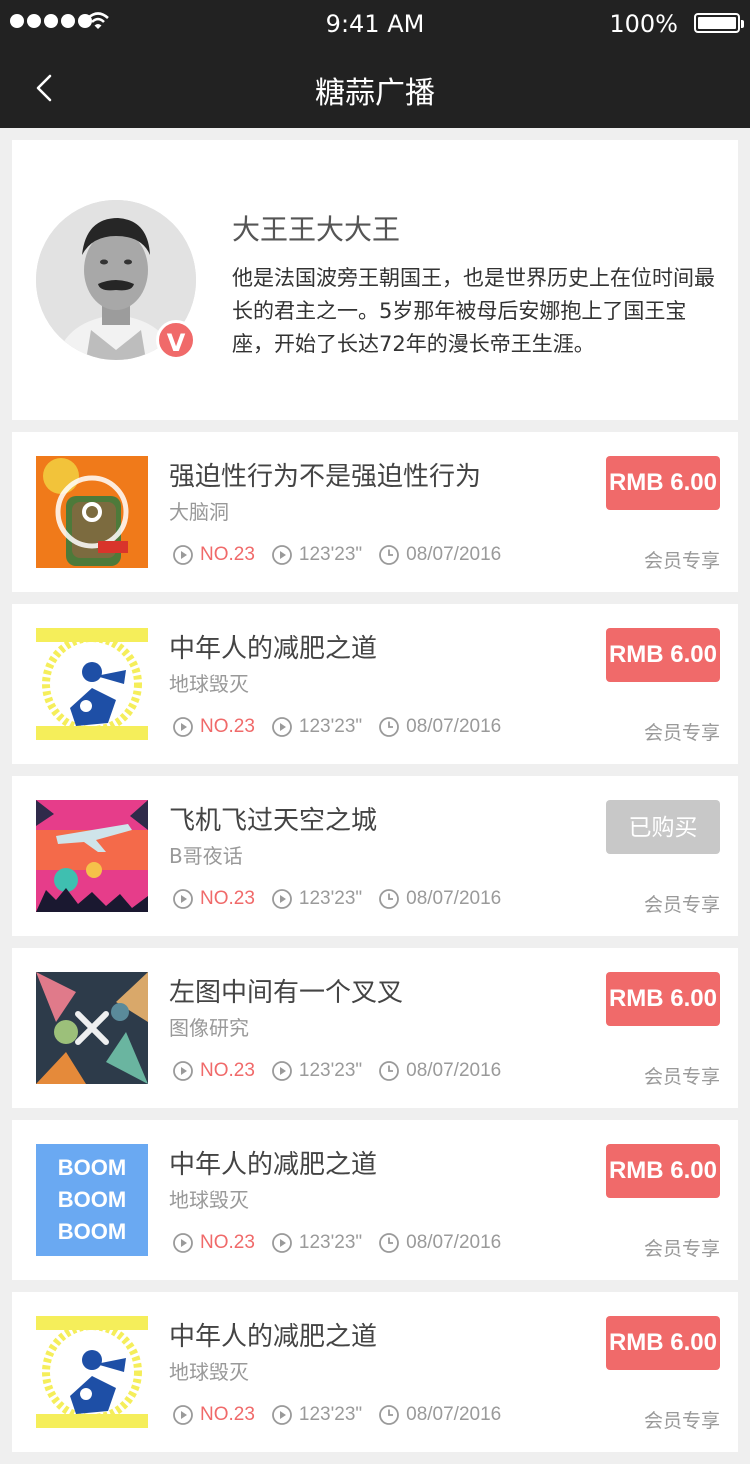  What do you see at coordinates (206, 856) in the screenshot?
I see `episode-author: B哥夜话` at bounding box center [206, 856].